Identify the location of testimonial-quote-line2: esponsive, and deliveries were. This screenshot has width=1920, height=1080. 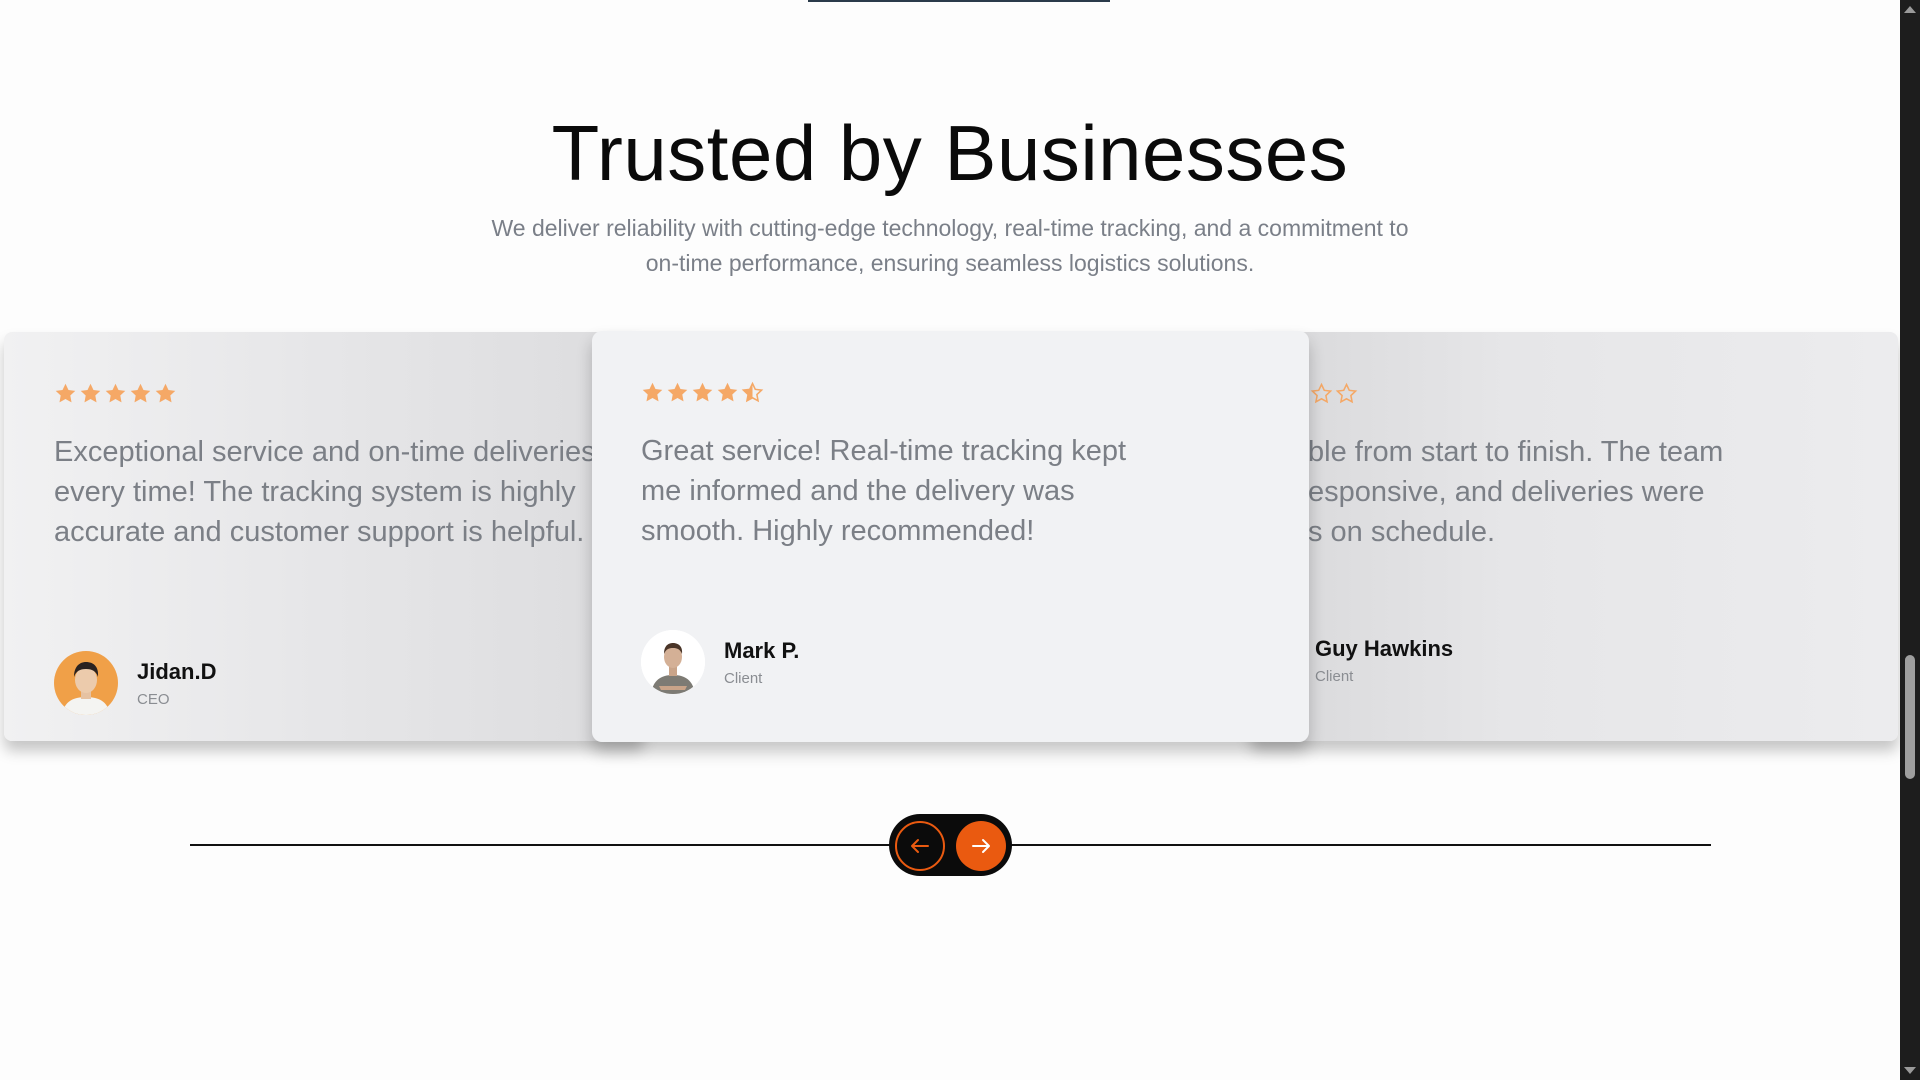
(1506, 492).